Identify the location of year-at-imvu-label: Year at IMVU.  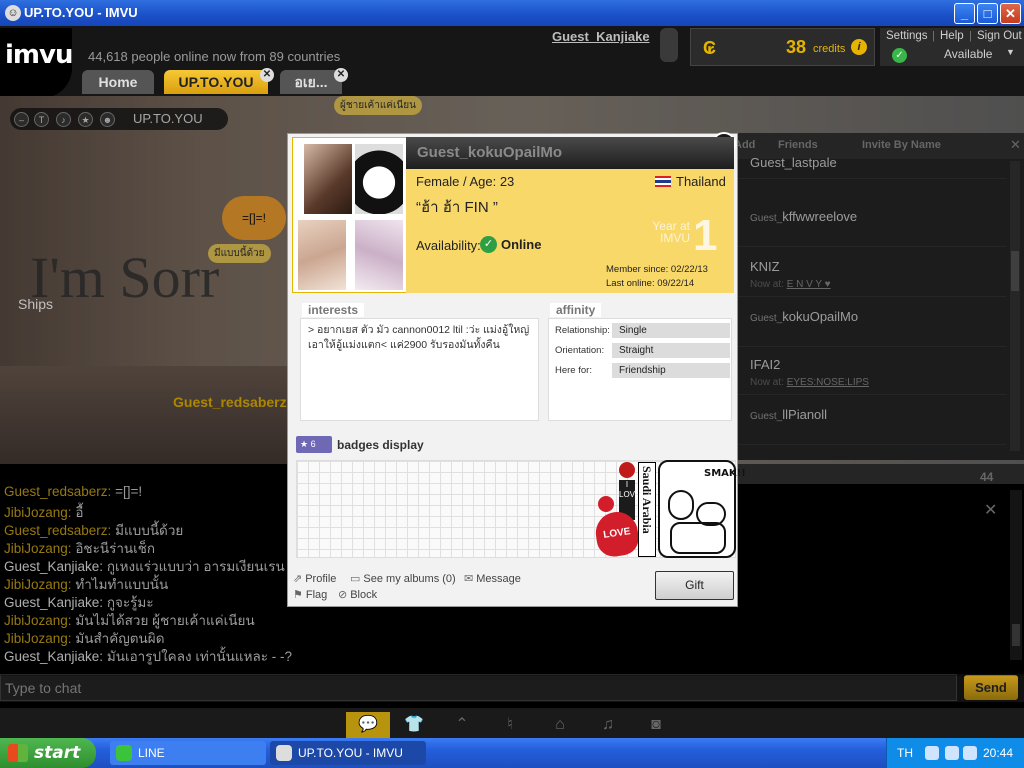
(671, 232).